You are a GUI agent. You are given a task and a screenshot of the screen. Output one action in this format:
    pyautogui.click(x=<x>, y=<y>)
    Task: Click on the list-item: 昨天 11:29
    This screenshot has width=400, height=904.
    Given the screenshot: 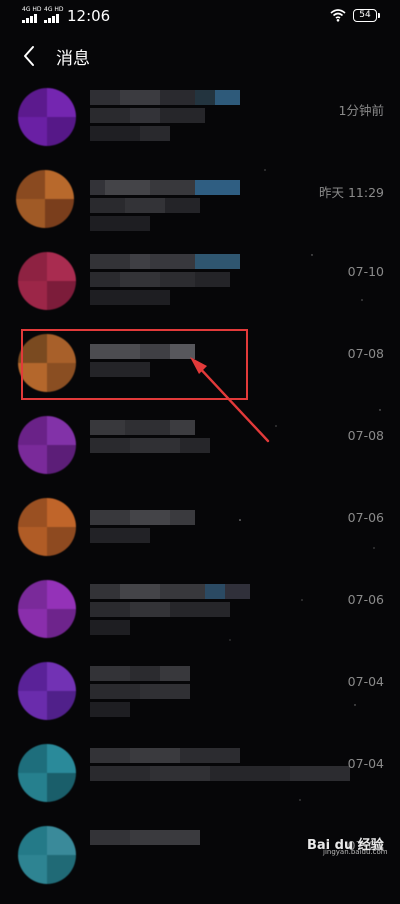 What is the action you would take?
    pyautogui.click(x=200, y=207)
    